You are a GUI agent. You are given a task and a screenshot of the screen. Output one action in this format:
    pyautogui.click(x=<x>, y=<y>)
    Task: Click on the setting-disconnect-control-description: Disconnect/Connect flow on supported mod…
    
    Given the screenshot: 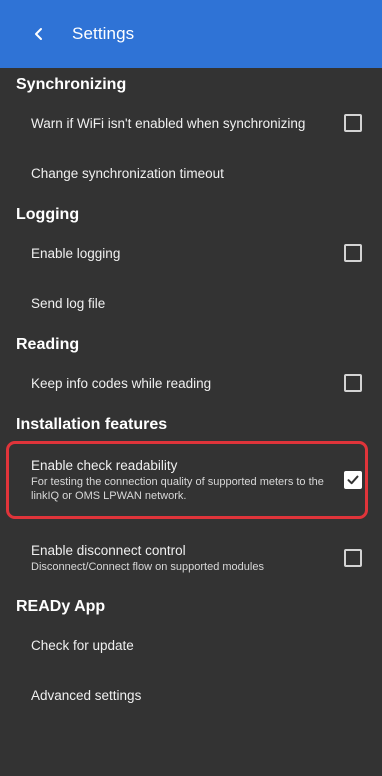 What is the action you would take?
    pyautogui.click(x=147, y=566)
    